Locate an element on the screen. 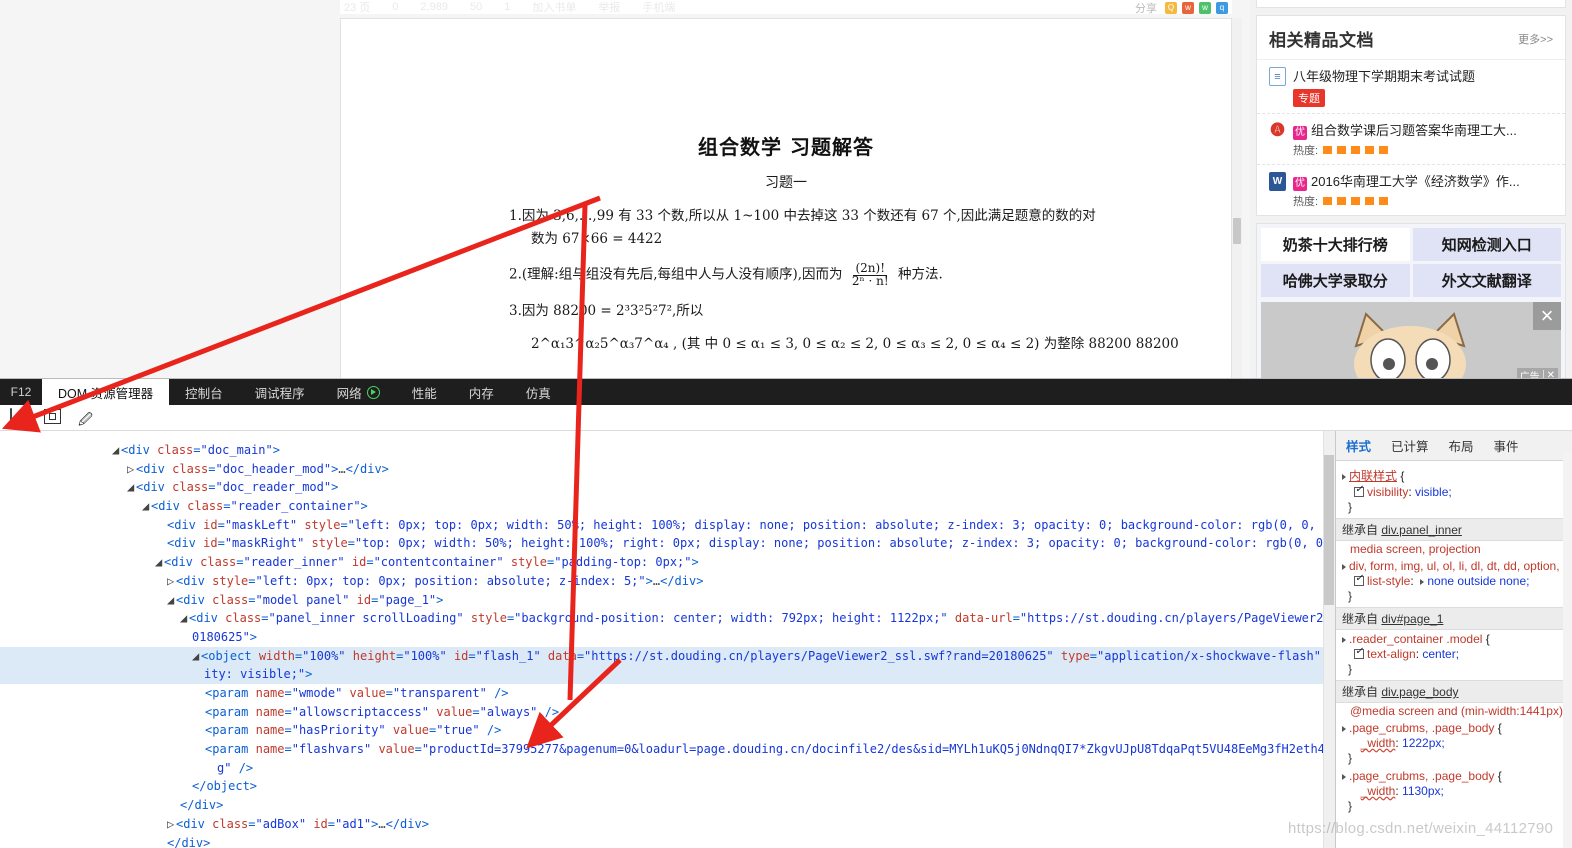  toolbar-mobile: 手机端 is located at coordinates (658, 7).